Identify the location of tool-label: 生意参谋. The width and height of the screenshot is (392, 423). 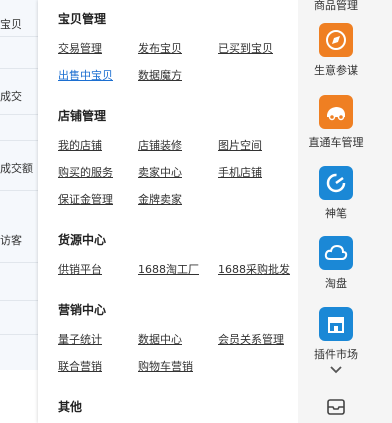
(336, 70).